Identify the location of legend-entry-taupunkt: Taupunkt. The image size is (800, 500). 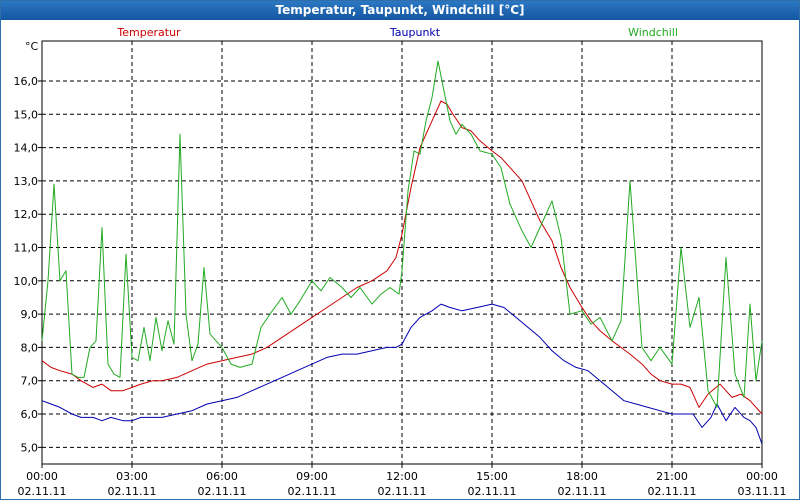
(415, 32).